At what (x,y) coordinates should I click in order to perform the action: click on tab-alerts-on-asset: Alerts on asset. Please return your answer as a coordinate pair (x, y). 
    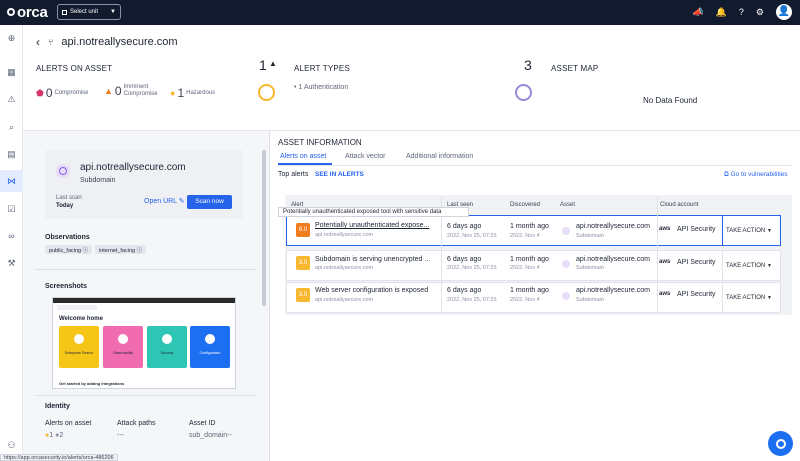
    Looking at the image, I should click on (303, 156).